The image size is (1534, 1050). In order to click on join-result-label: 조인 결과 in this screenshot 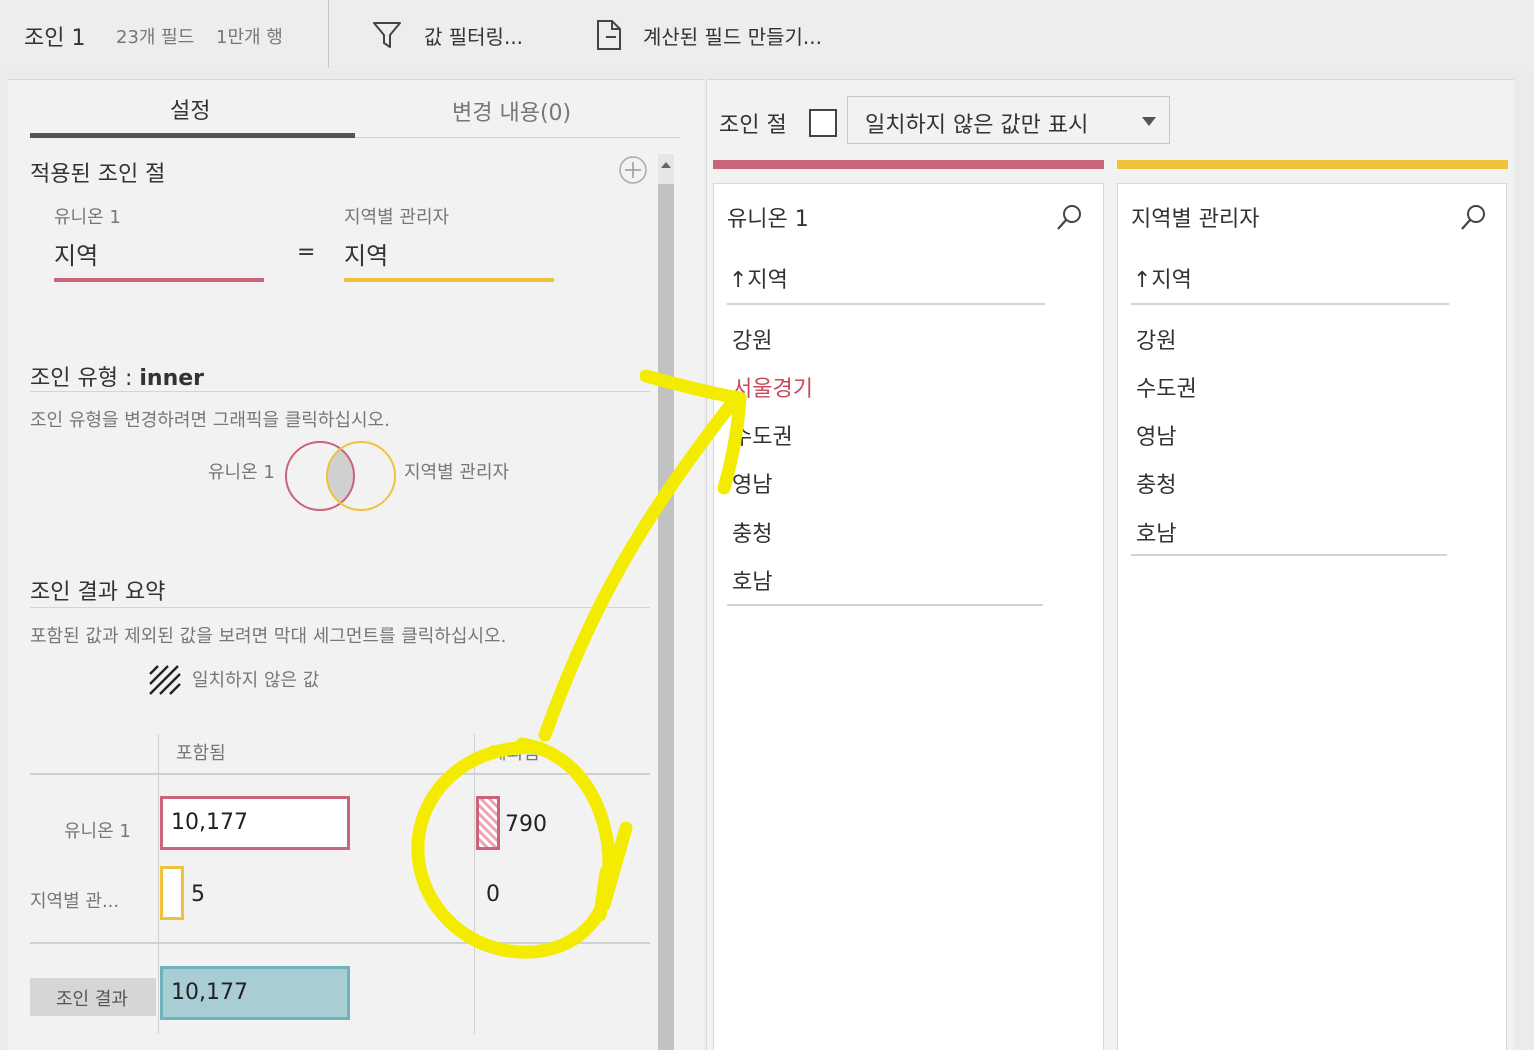, I will do `click(92, 999)`.